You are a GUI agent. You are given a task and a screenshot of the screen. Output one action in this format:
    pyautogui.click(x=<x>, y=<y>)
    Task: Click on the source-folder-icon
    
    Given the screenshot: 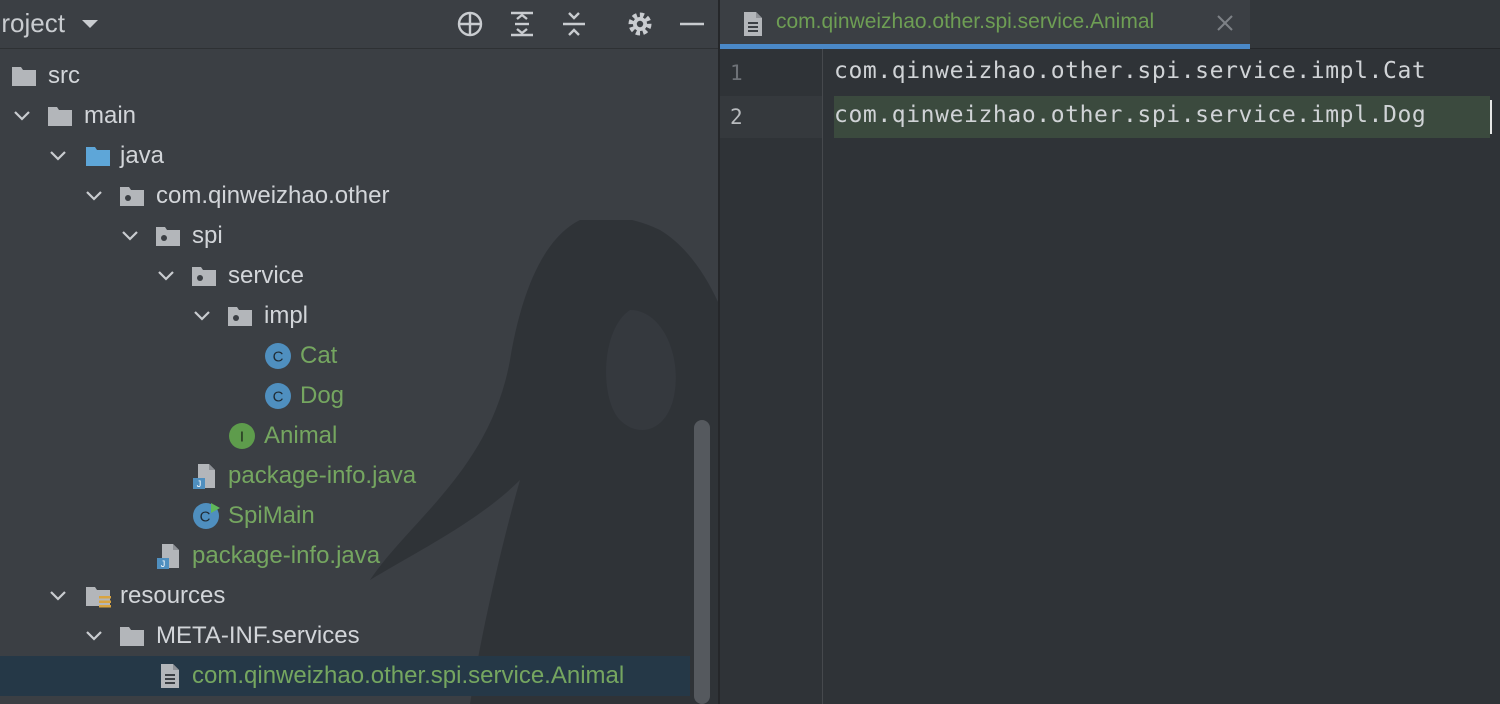 What is the action you would take?
    pyautogui.click(x=98, y=156)
    